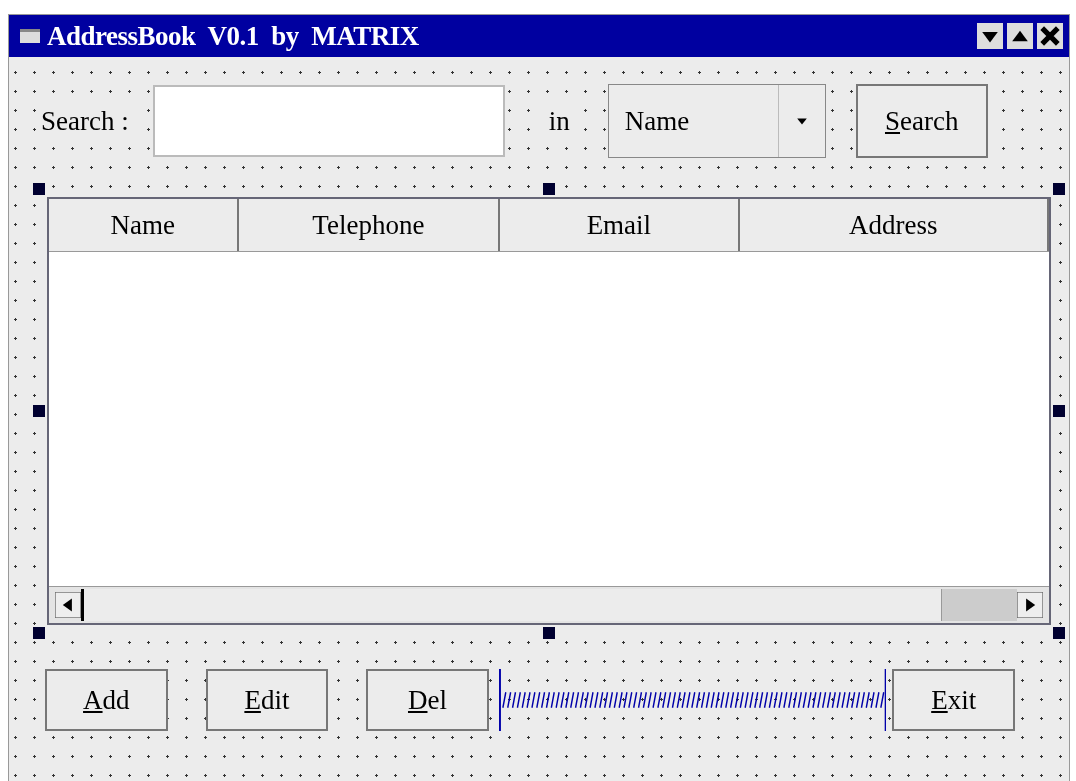 The width and height of the screenshot is (1076, 781). I want to click on column-header: Email, so click(620, 225).